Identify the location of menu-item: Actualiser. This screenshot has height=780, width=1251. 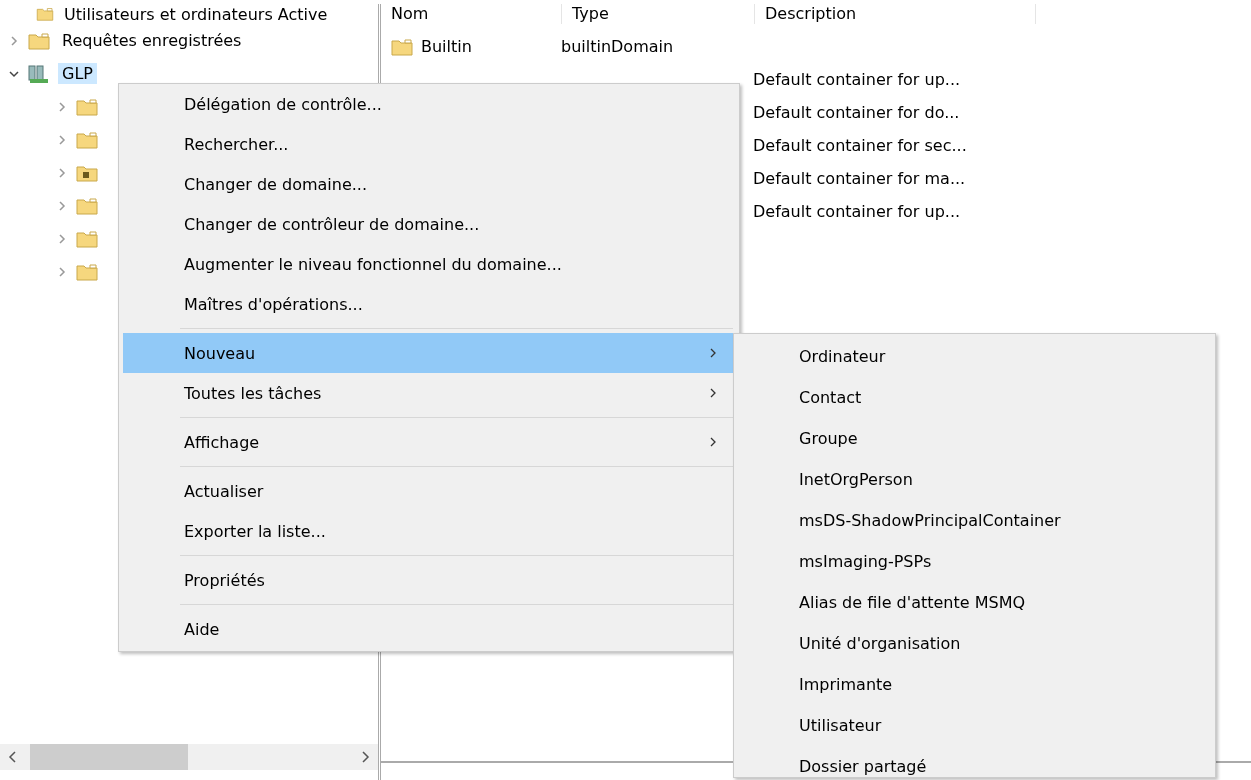
(429, 491).